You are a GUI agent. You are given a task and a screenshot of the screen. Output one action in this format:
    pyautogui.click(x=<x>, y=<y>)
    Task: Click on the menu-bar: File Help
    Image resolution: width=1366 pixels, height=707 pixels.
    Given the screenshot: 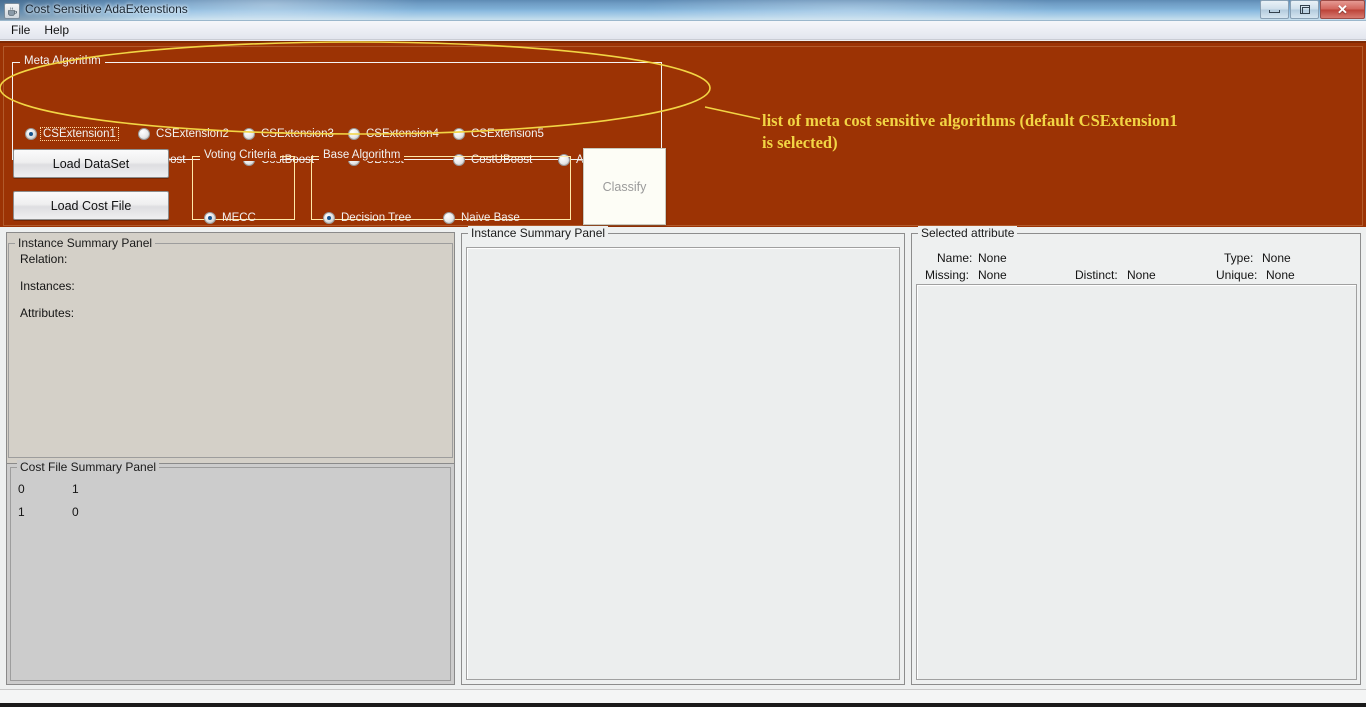 What is the action you would take?
    pyautogui.click(x=683, y=30)
    